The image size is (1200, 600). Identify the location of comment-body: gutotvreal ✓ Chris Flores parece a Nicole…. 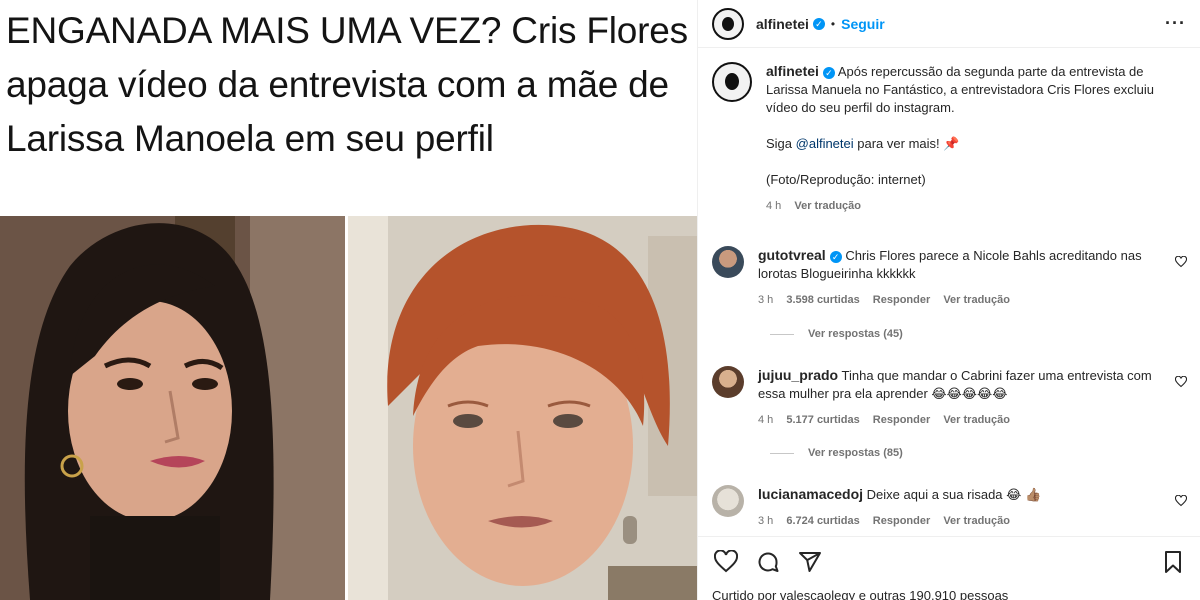
(963, 277).